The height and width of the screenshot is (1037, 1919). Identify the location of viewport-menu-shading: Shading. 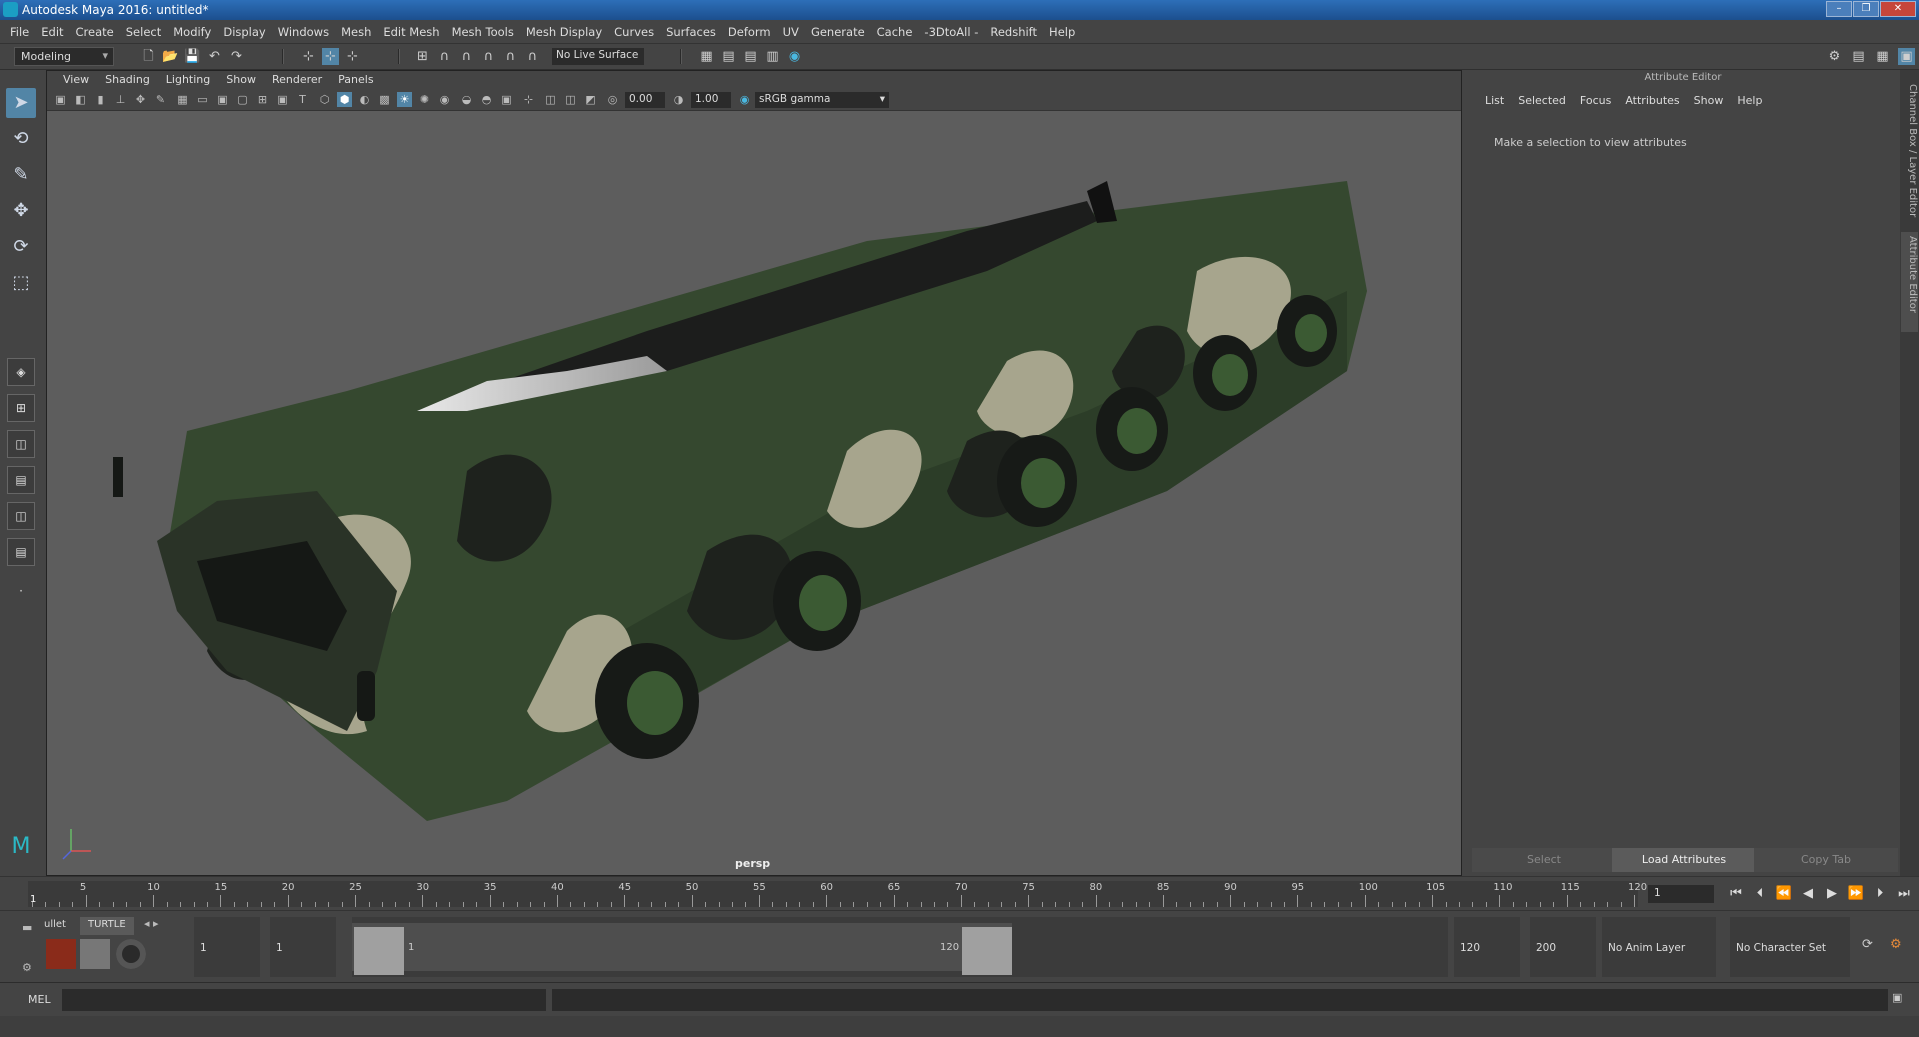
(127, 80).